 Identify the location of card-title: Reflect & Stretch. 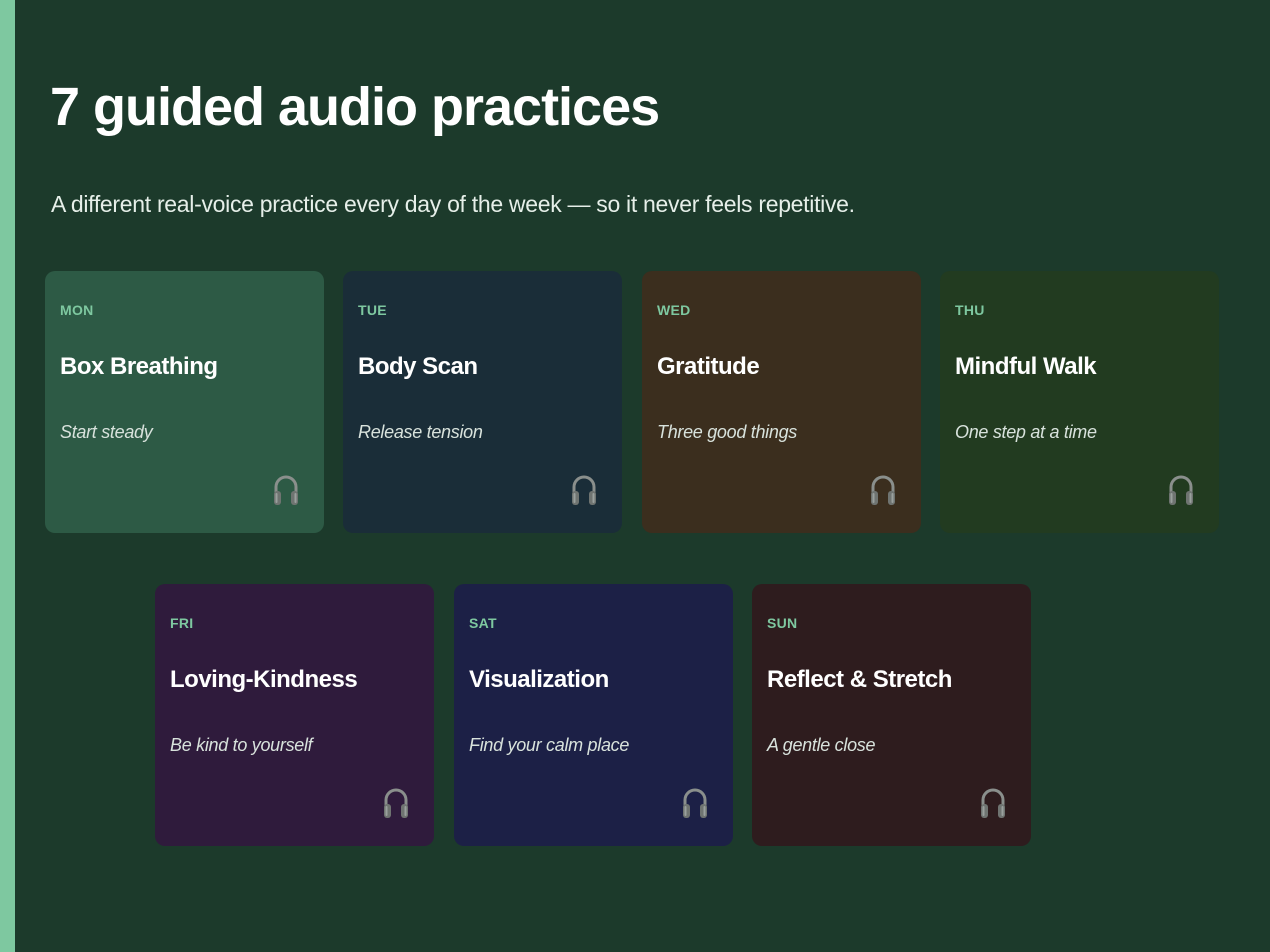
(859, 679).